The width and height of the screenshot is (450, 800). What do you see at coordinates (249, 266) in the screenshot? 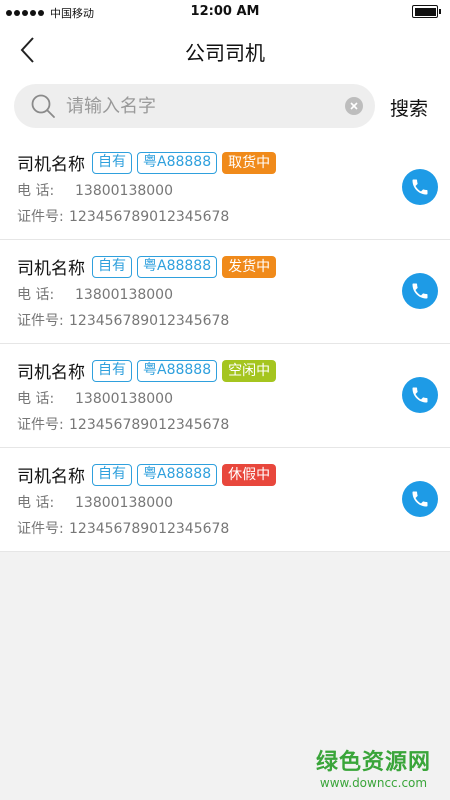
I see `status-badge: 发货中` at bounding box center [249, 266].